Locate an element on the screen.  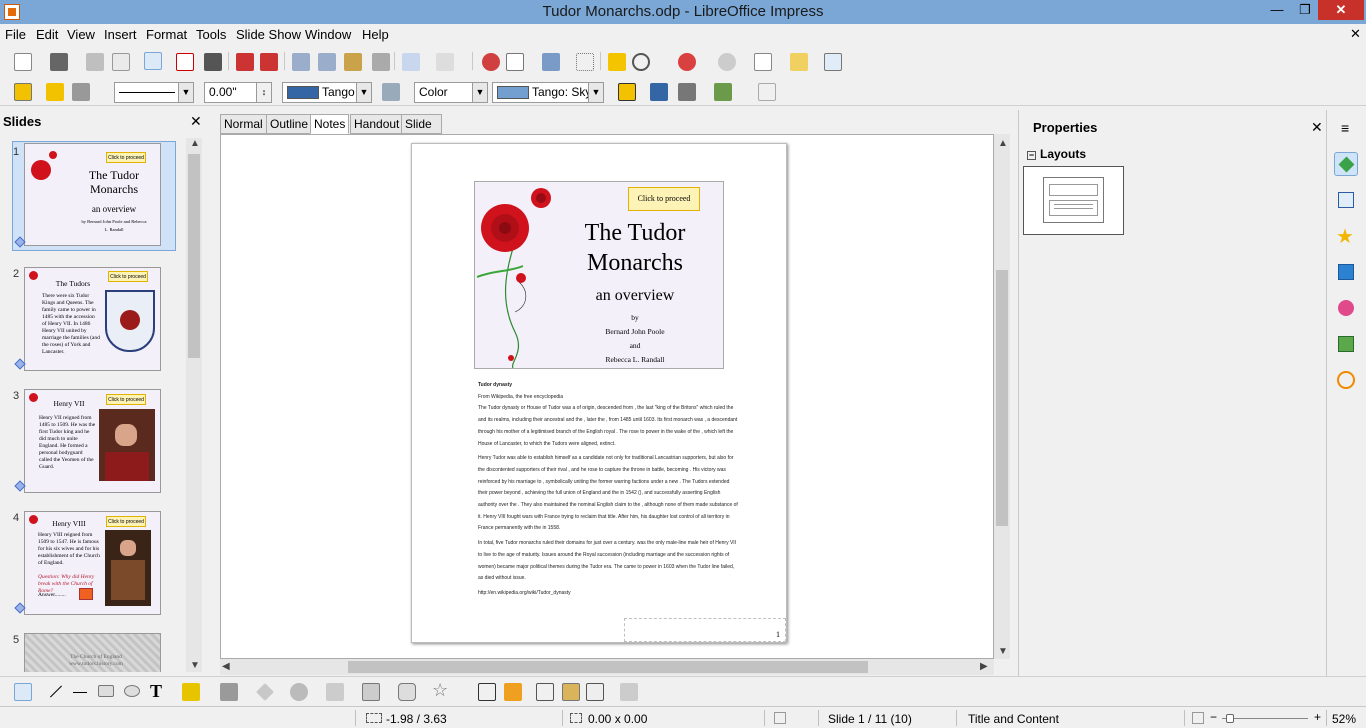
cut-icon is located at coordinates (301, 62).